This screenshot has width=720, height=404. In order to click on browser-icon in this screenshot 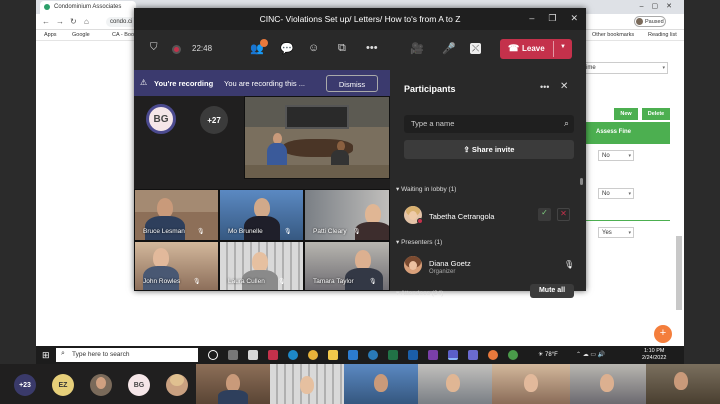, I will do `click(373, 355)`.